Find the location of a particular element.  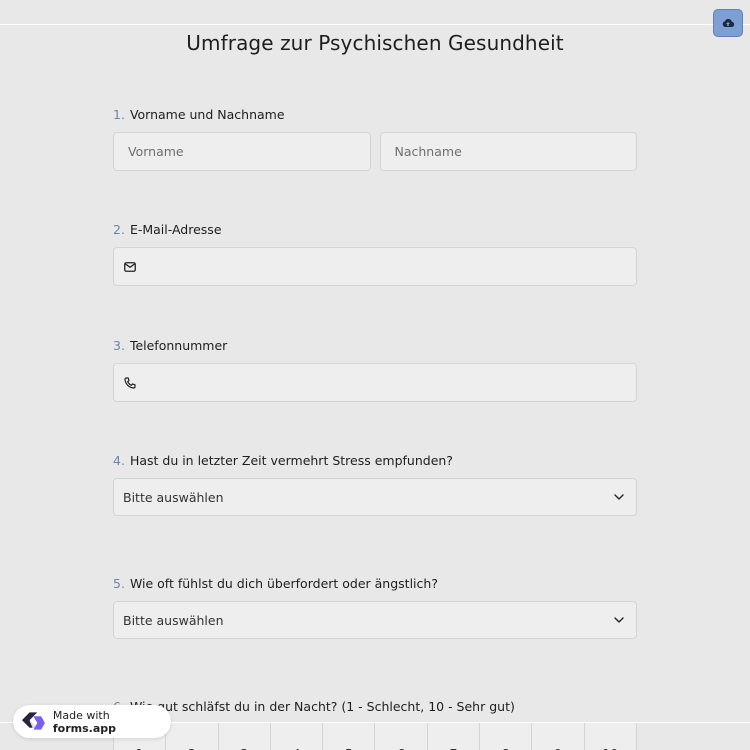

cloud-upload-icon is located at coordinates (728, 23).